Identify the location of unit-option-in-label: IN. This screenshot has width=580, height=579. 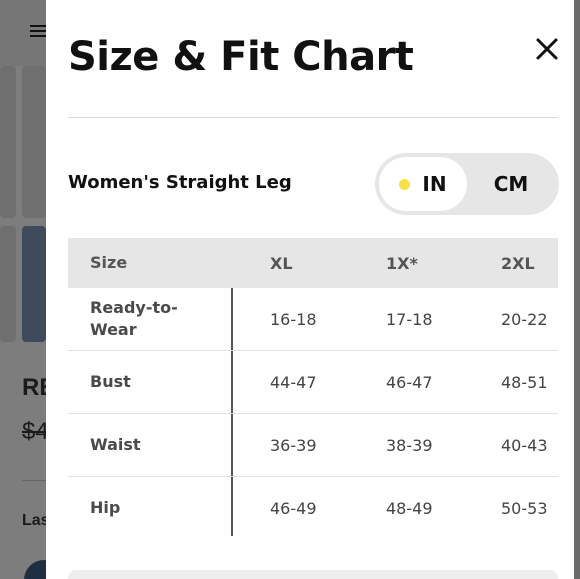
(434, 184).